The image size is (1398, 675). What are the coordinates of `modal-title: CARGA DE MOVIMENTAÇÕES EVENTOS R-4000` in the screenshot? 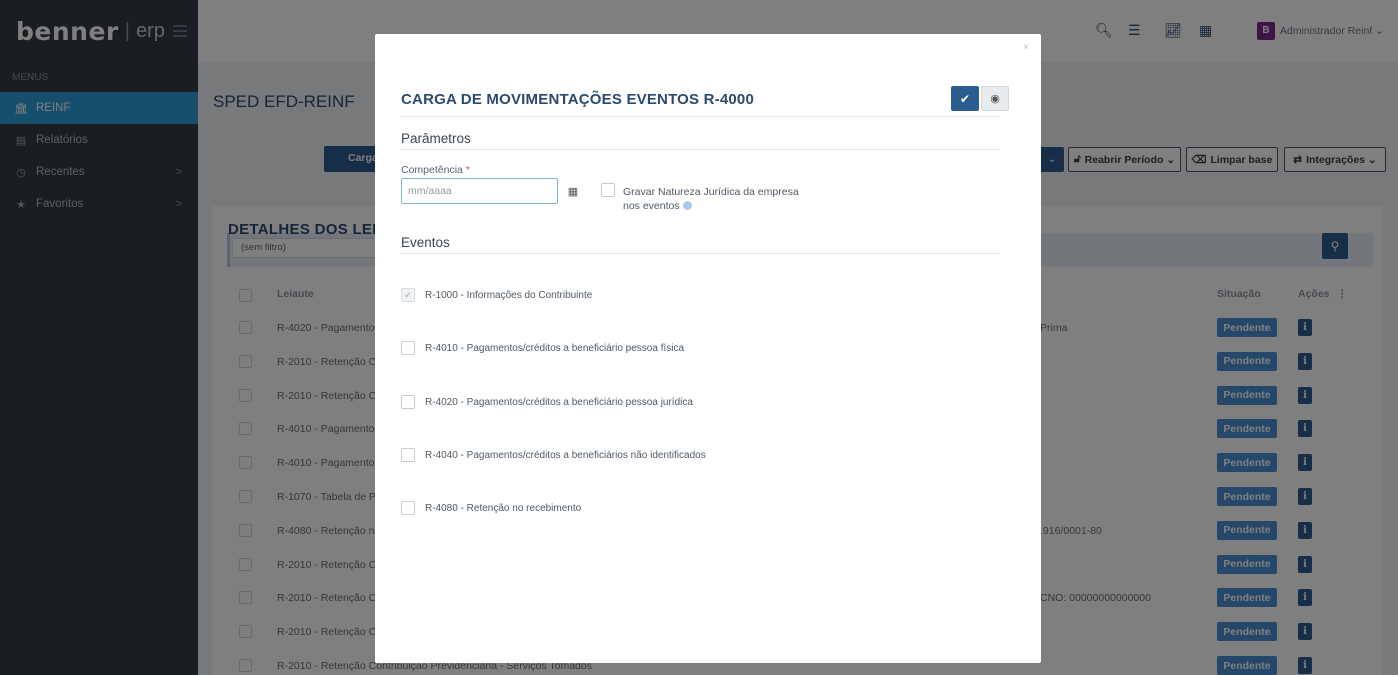 It's located at (578, 99).